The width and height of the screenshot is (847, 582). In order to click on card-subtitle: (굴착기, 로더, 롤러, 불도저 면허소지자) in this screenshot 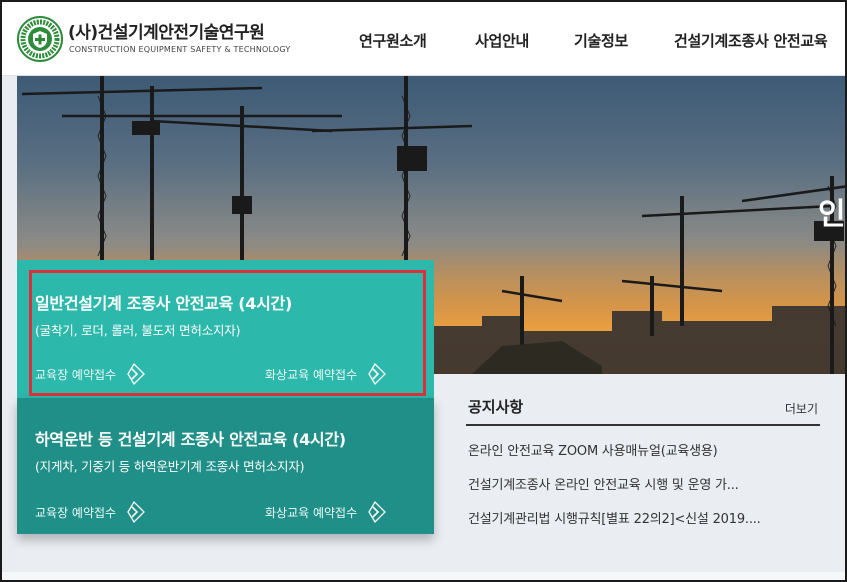, I will do `click(138, 330)`.